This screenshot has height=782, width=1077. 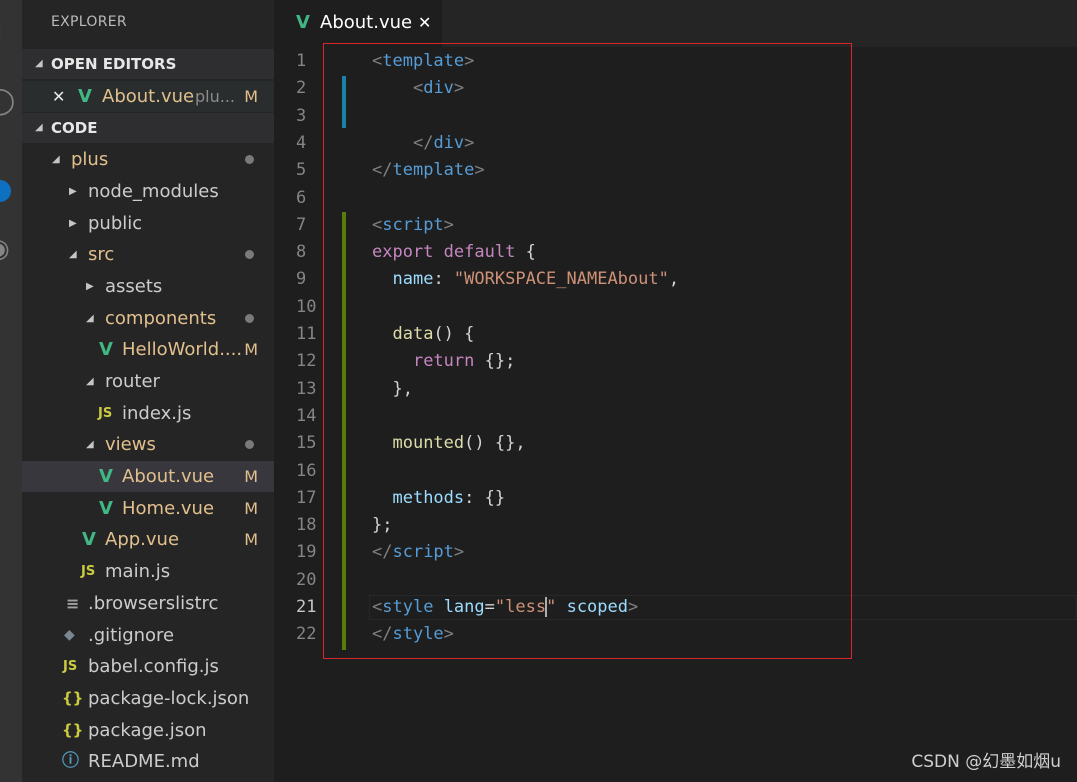 I want to click on watermark: CSDN @幻墨如烟u, so click(x=986, y=762).